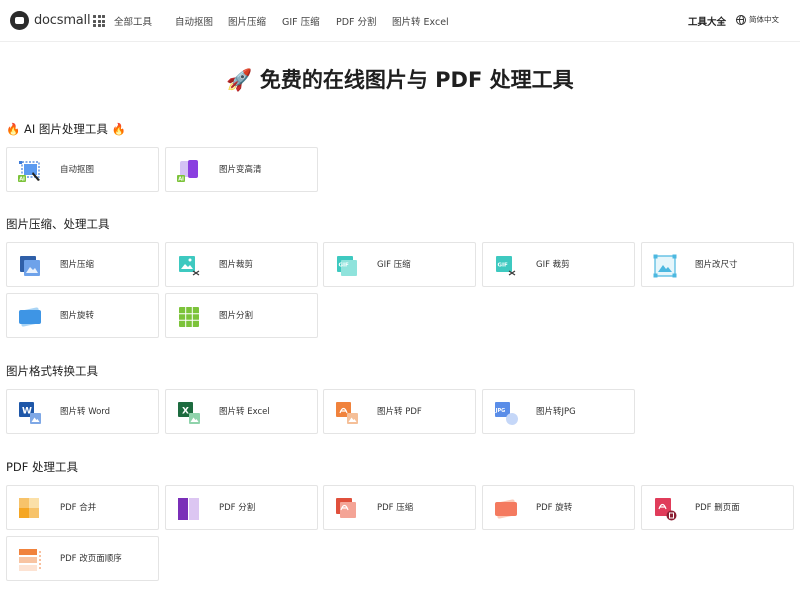 The image size is (800, 600). I want to click on pdf-merge-icon, so click(29, 508).